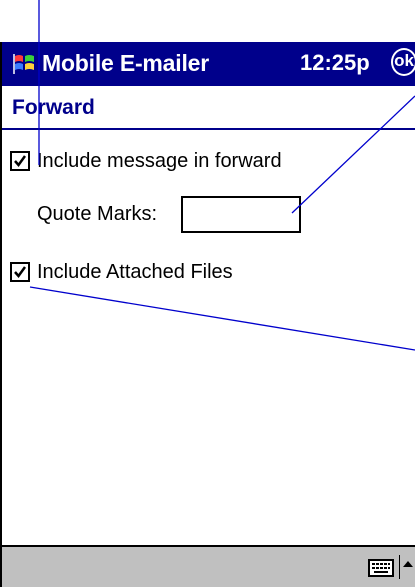 The height and width of the screenshot is (587, 415). I want to click on command-bar, so click(208, 566).